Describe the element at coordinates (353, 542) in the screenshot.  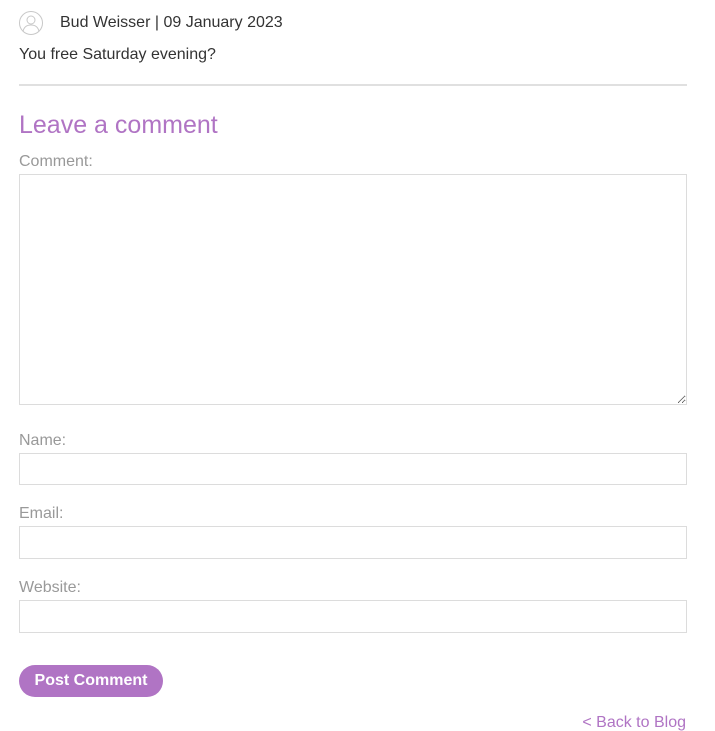
I see `email-input` at that location.